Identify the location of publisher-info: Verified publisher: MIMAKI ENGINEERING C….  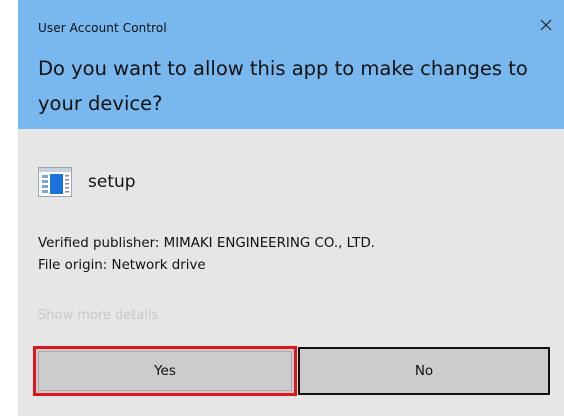
(206, 255).